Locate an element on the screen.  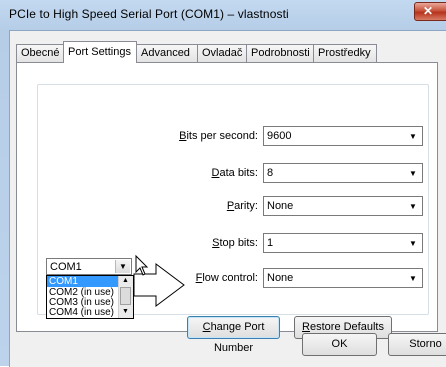
tab-label: Port Settings is located at coordinates (99, 52).